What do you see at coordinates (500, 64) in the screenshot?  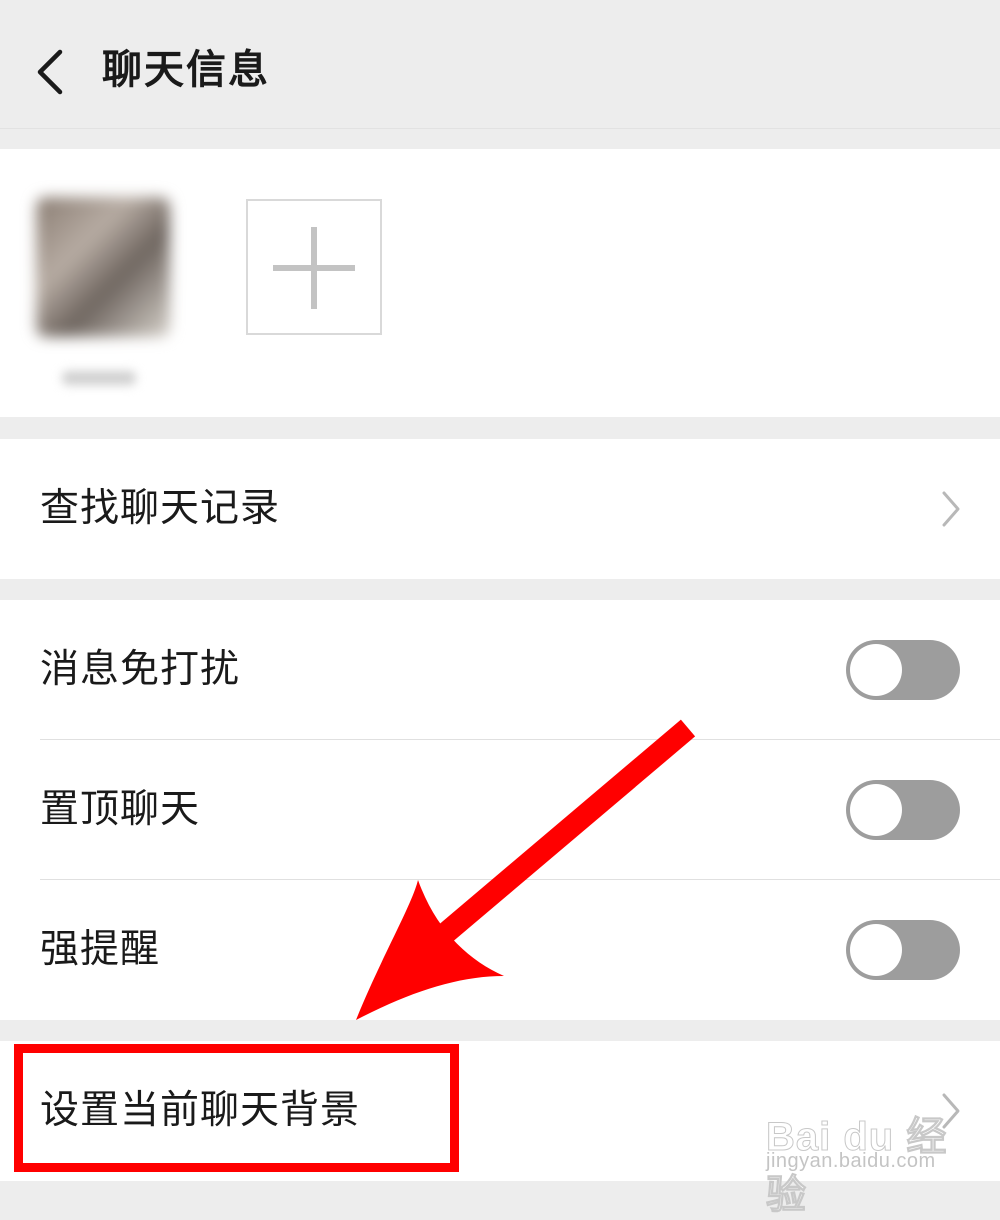 I see `top-bar: 聊天信息` at bounding box center [500, 64].